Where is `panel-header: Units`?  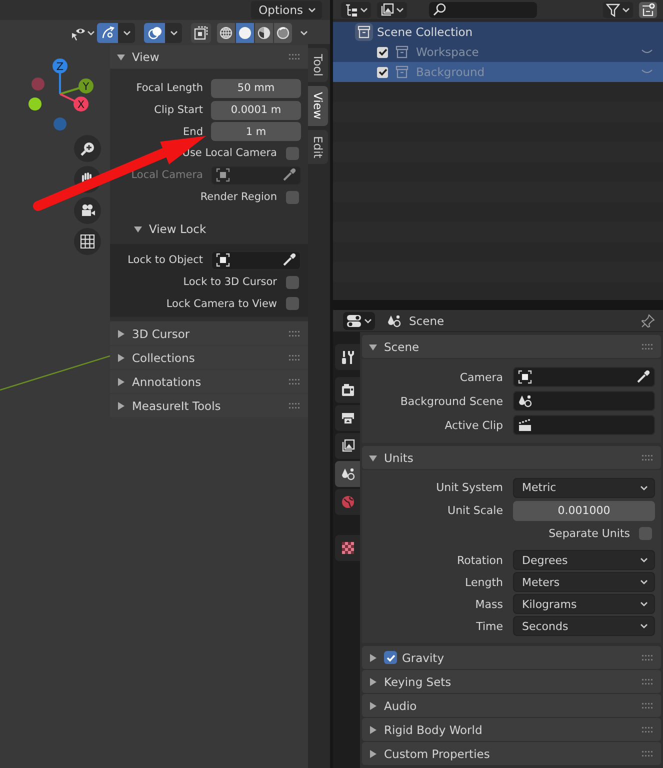
panel-header: Units is located at coordinates (511, 457).